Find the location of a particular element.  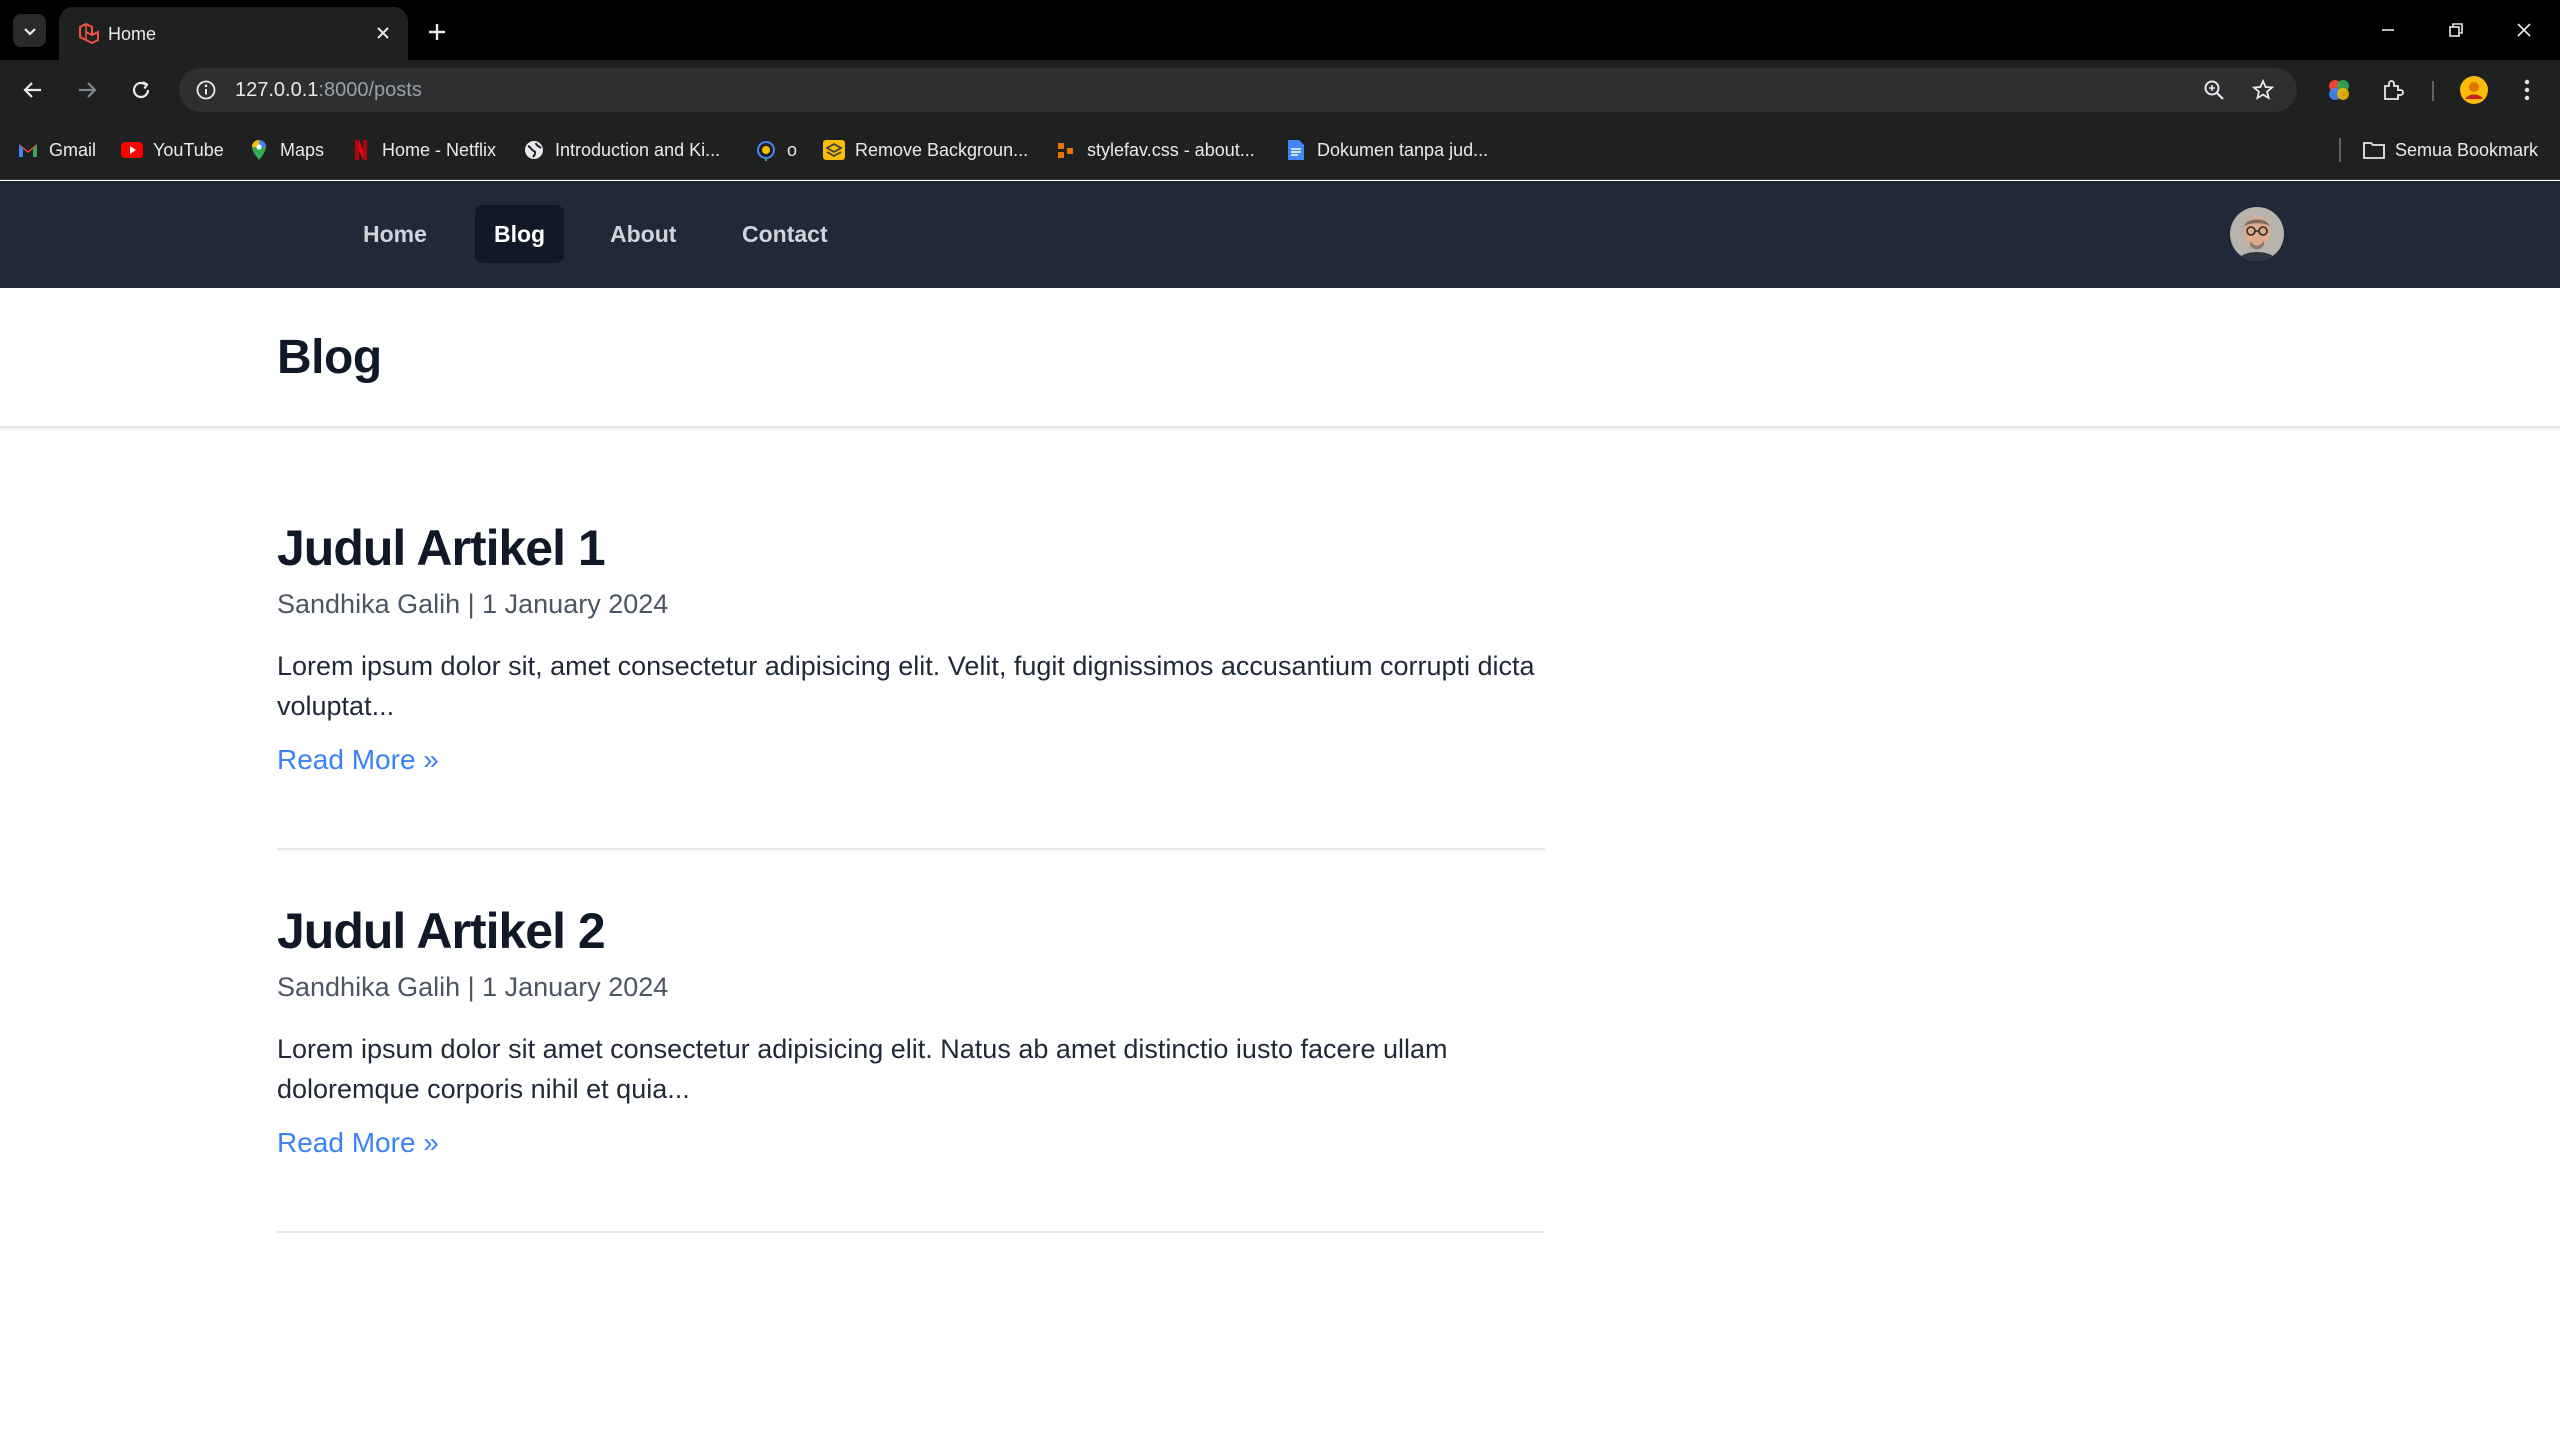

maps-icon is located at coordinates (259, 150).